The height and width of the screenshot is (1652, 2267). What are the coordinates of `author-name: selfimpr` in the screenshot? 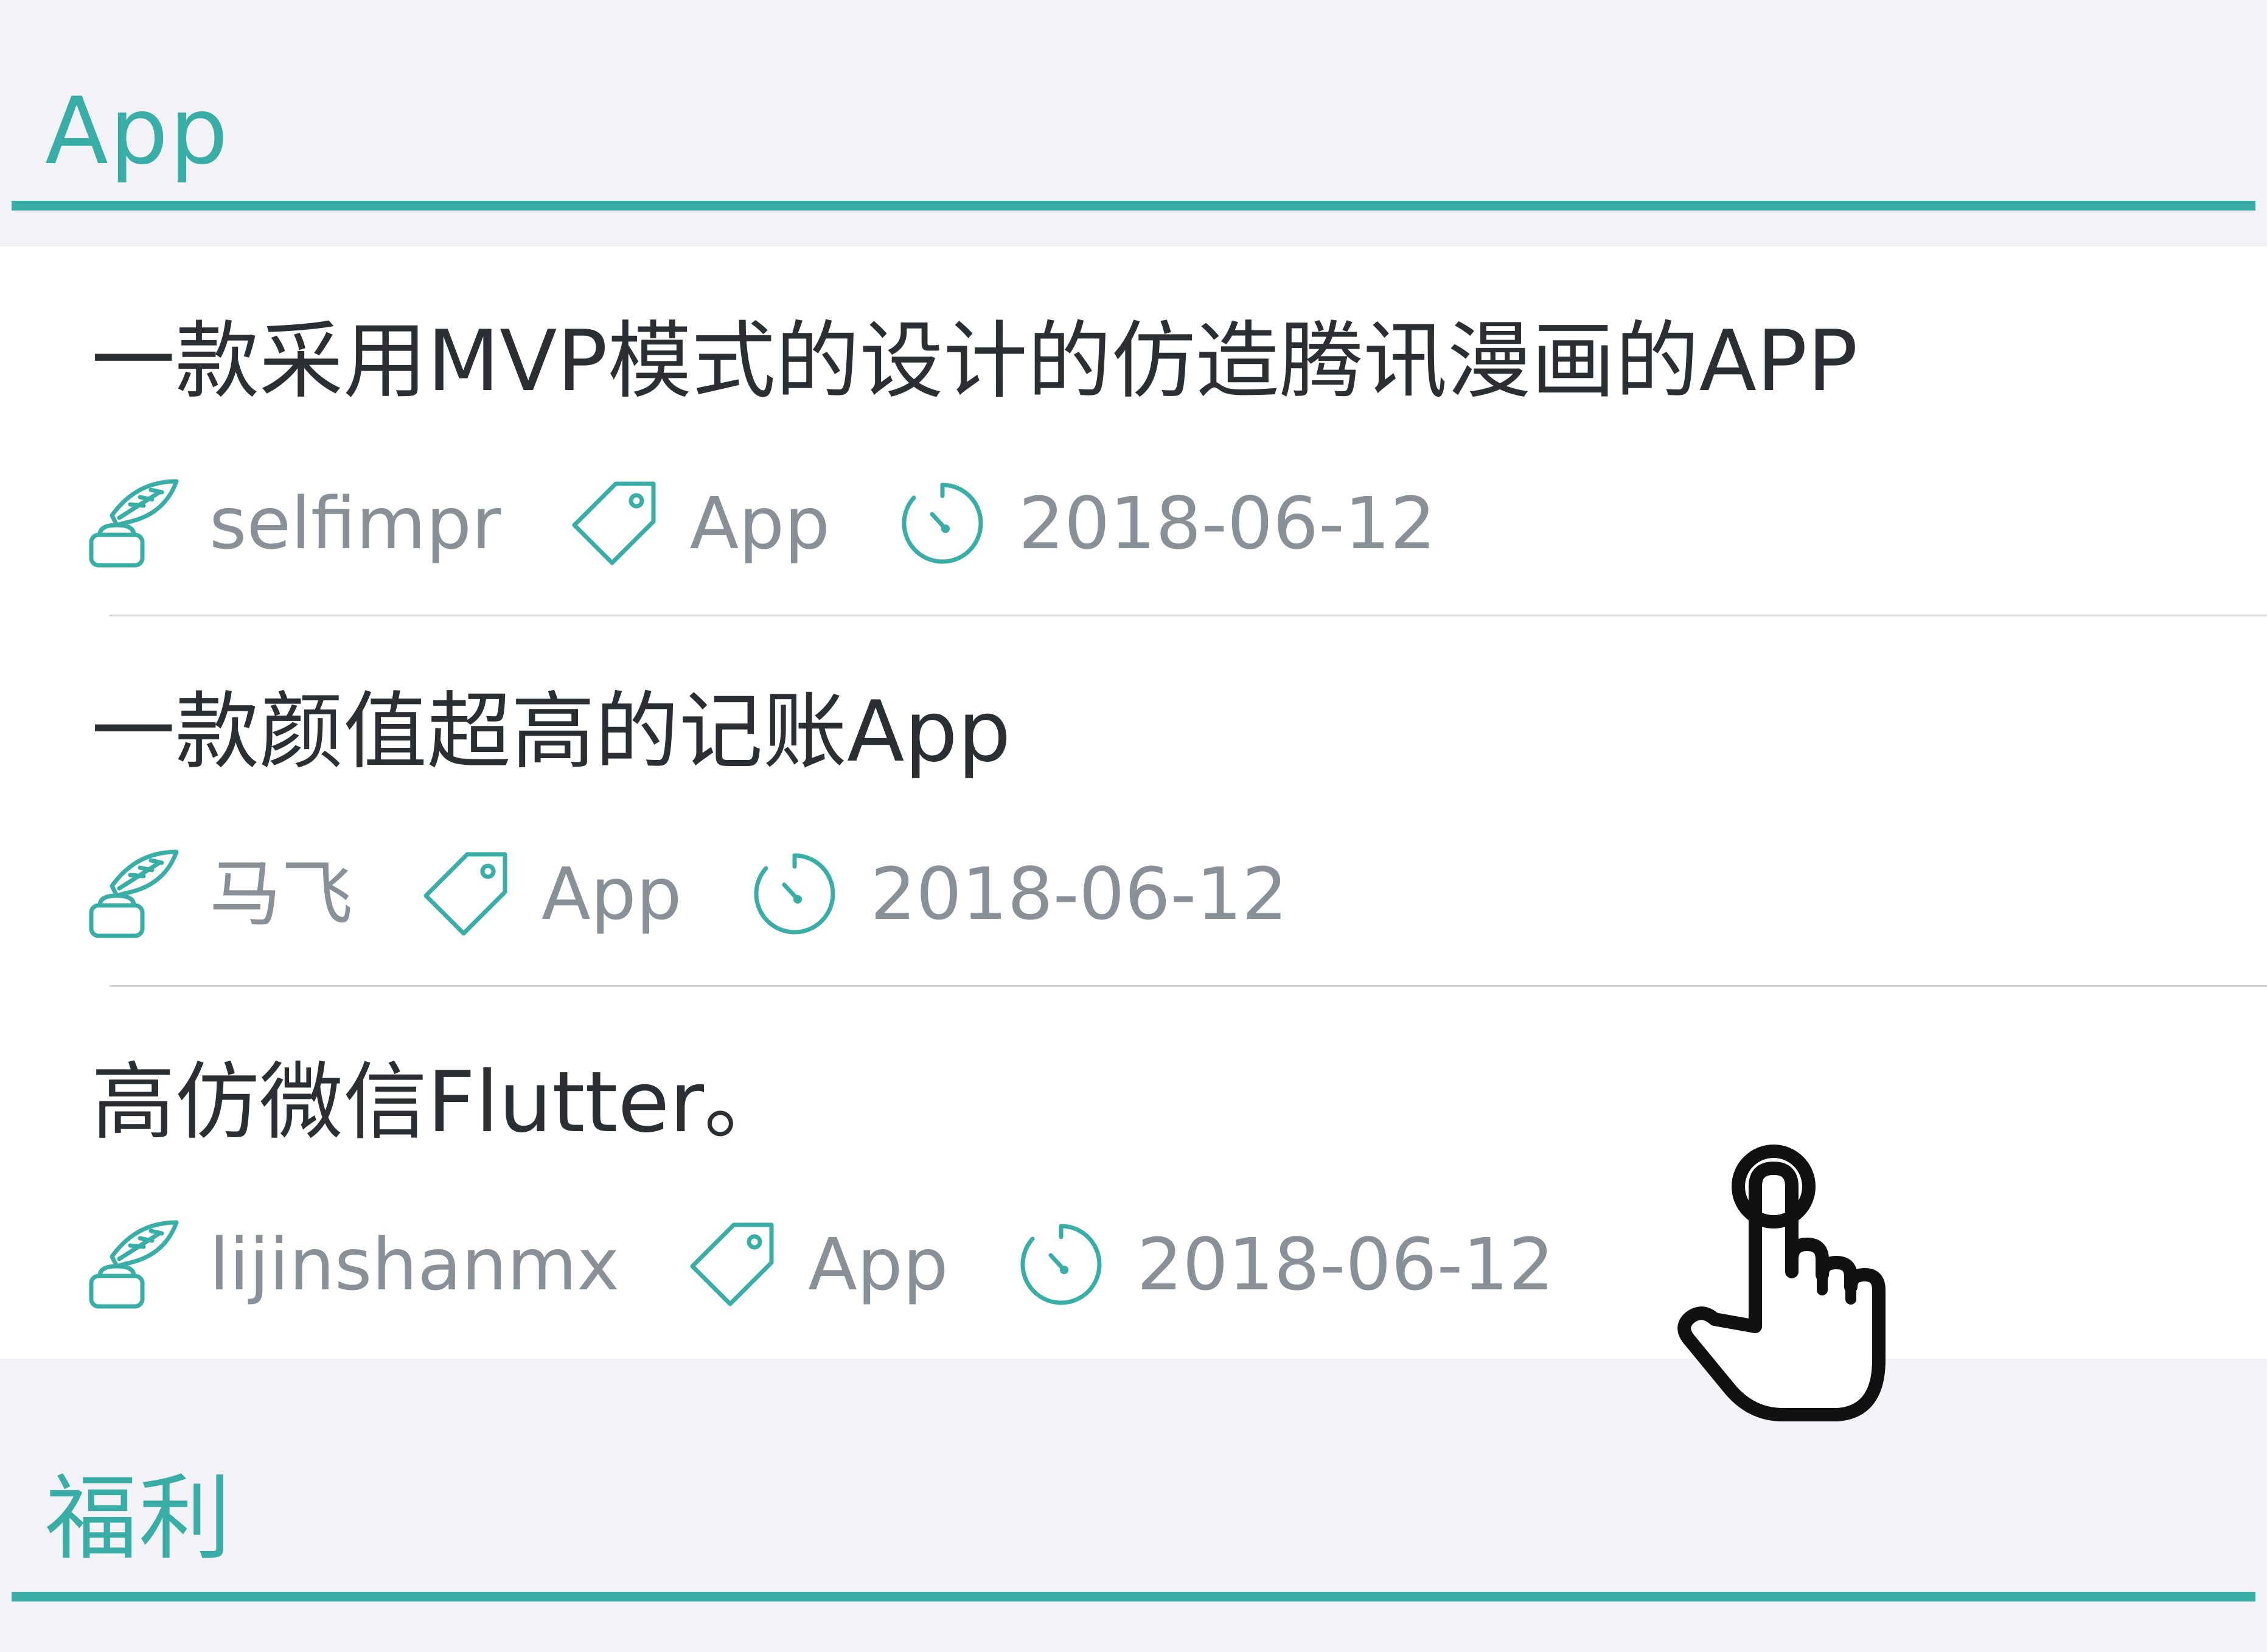 It's located at (355, 523).